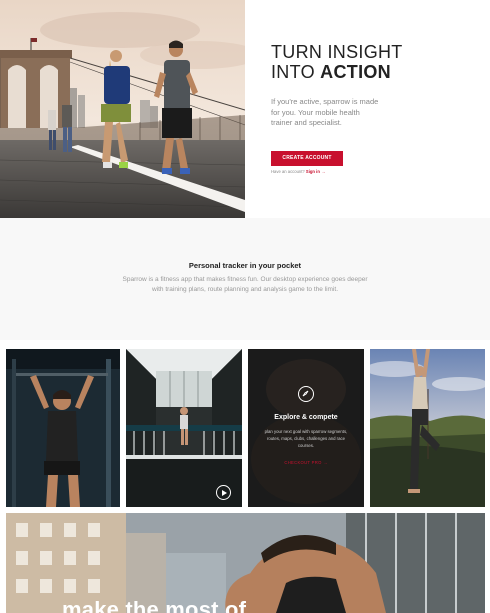  Describe the element at coordinates (288, 171) in the screenshot. I see `signin-prefix: Have an account?` at that location.